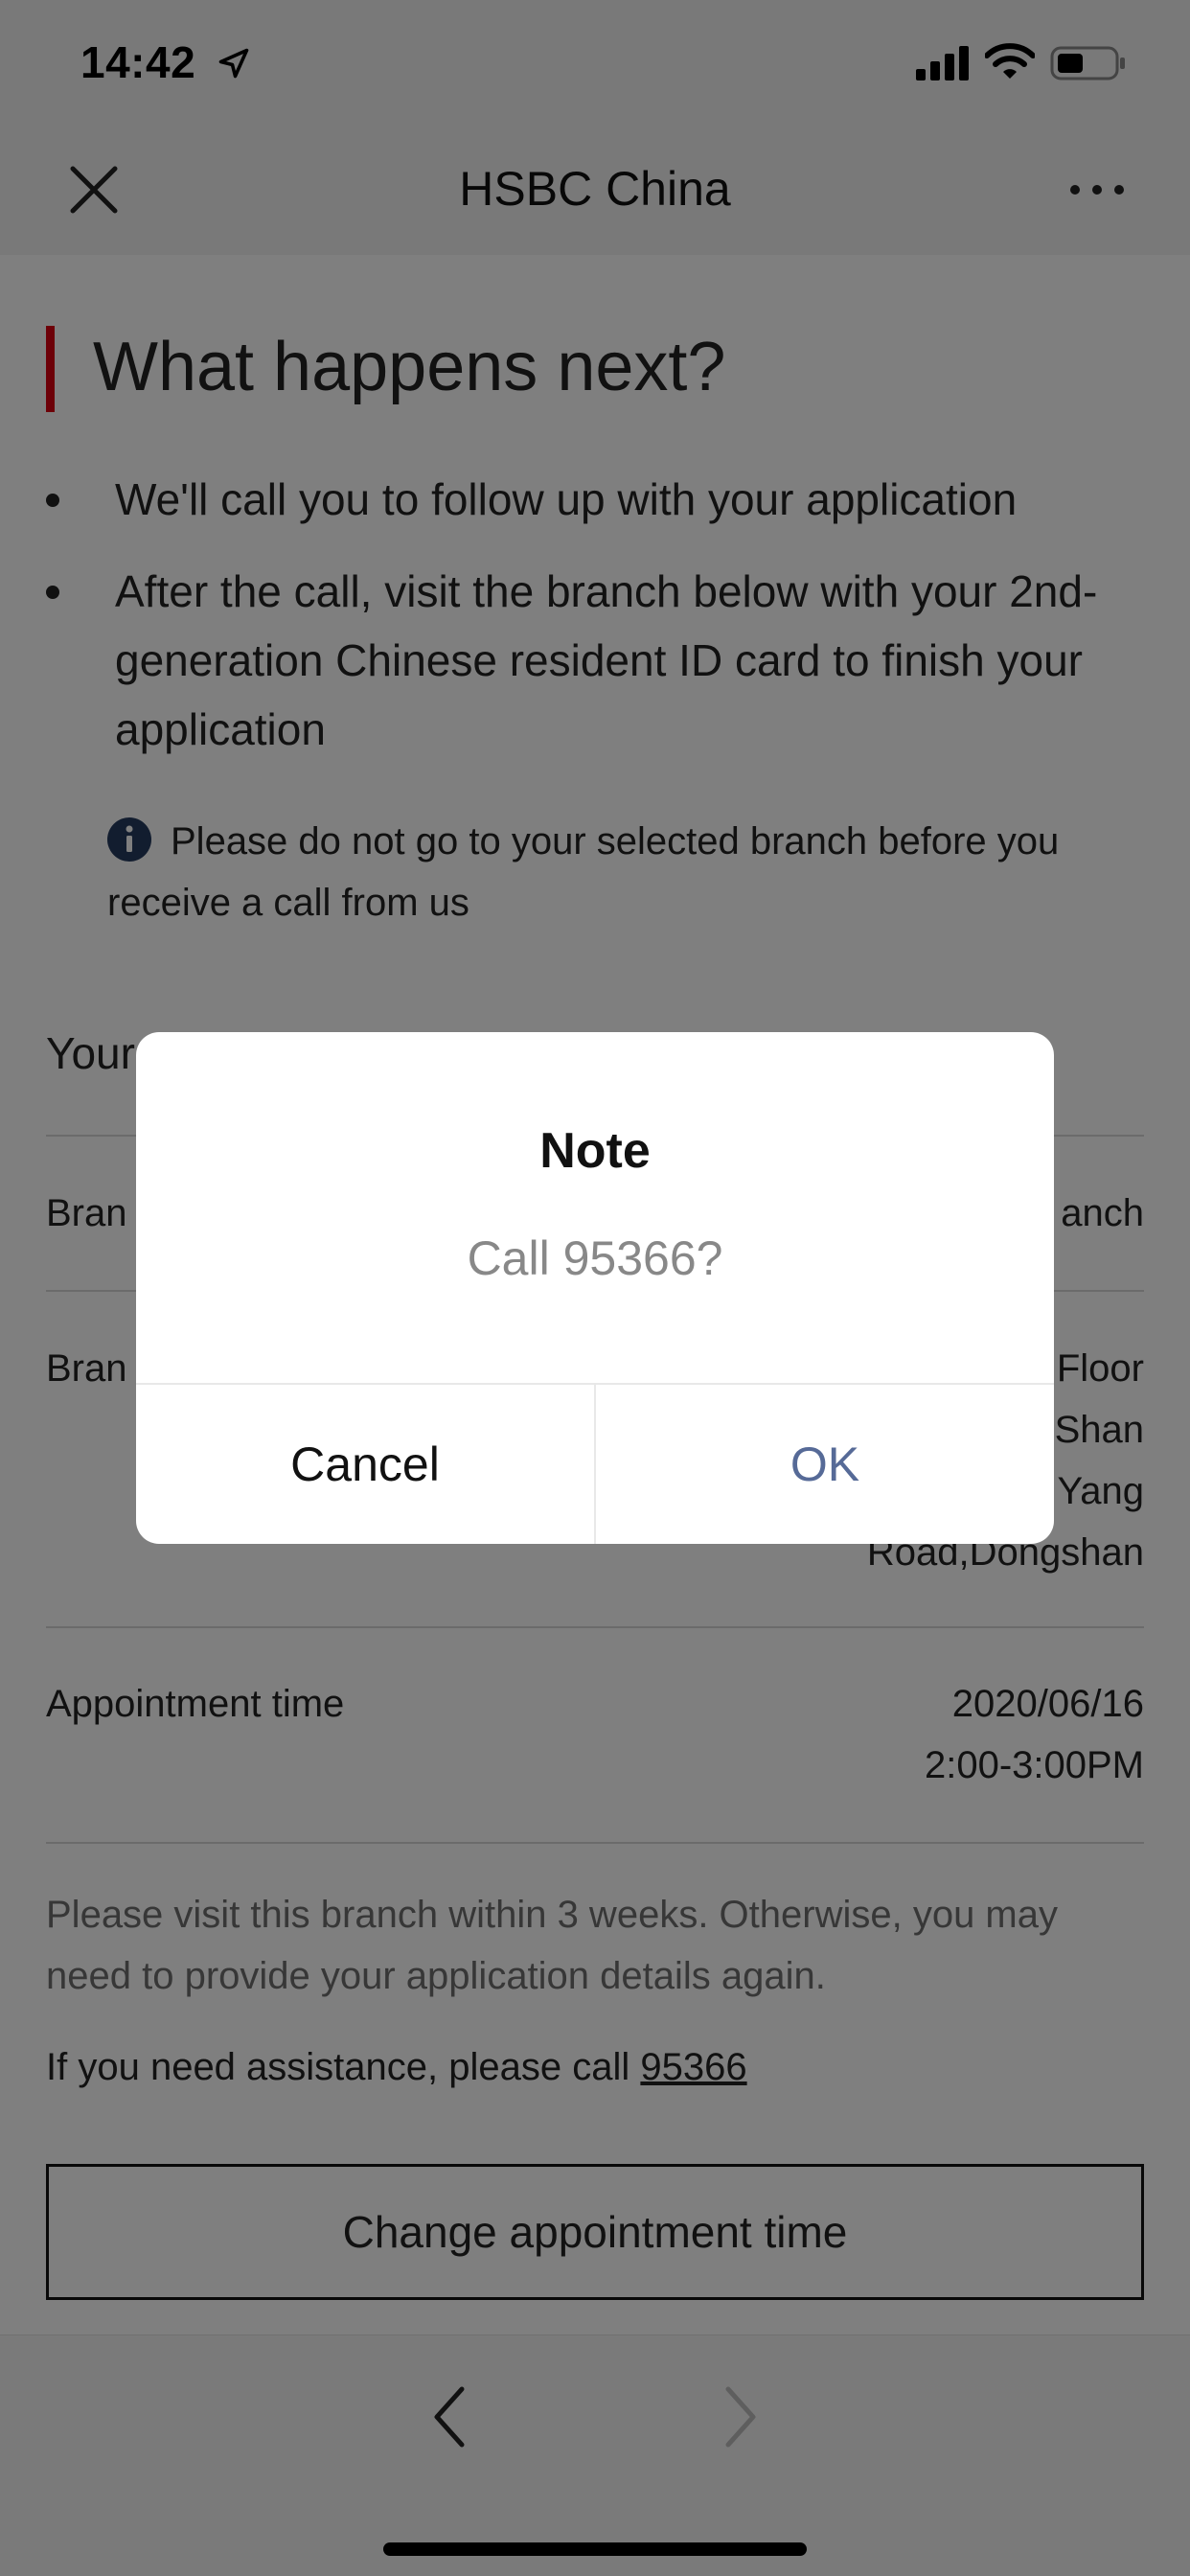 The image size is (1190, 2576). Describe the element at coordinates (595, 1258) in the screenshot. I see `dialog-message: Call 95366?` at that location.